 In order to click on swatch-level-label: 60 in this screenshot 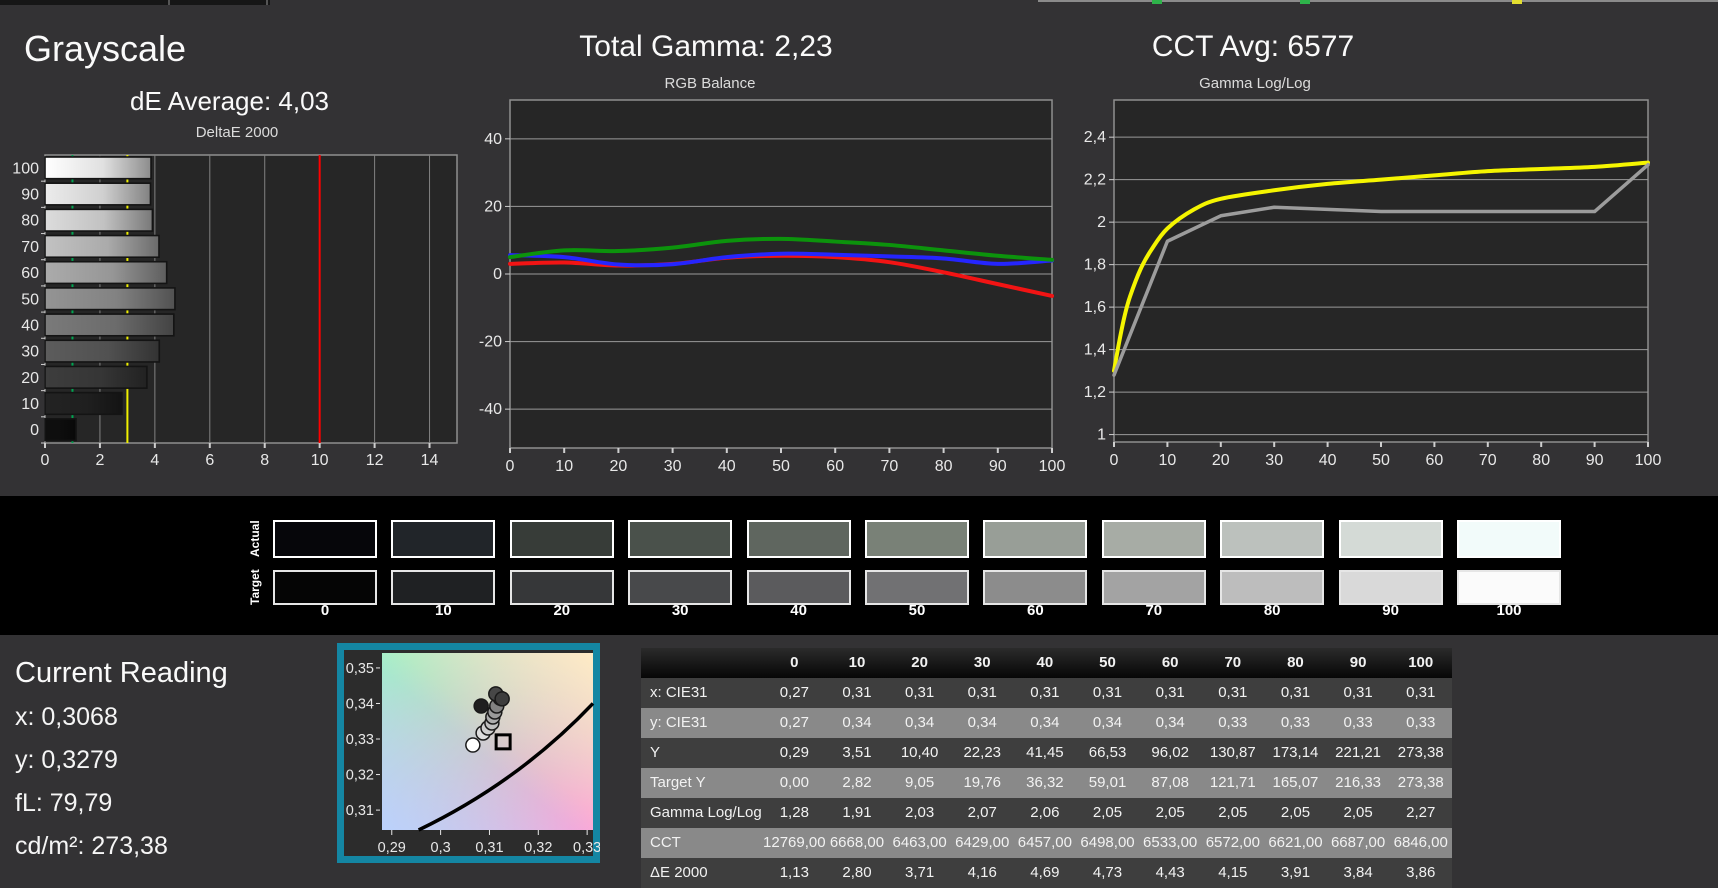, I will do `click(1035, 610)`.